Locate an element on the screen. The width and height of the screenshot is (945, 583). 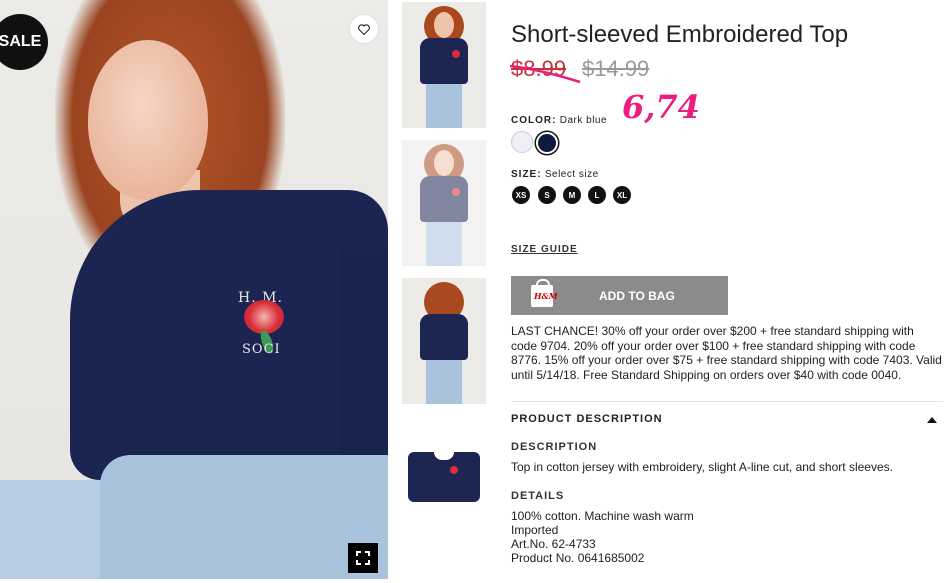
color-swatch-white is located at coordinates (522, 142).